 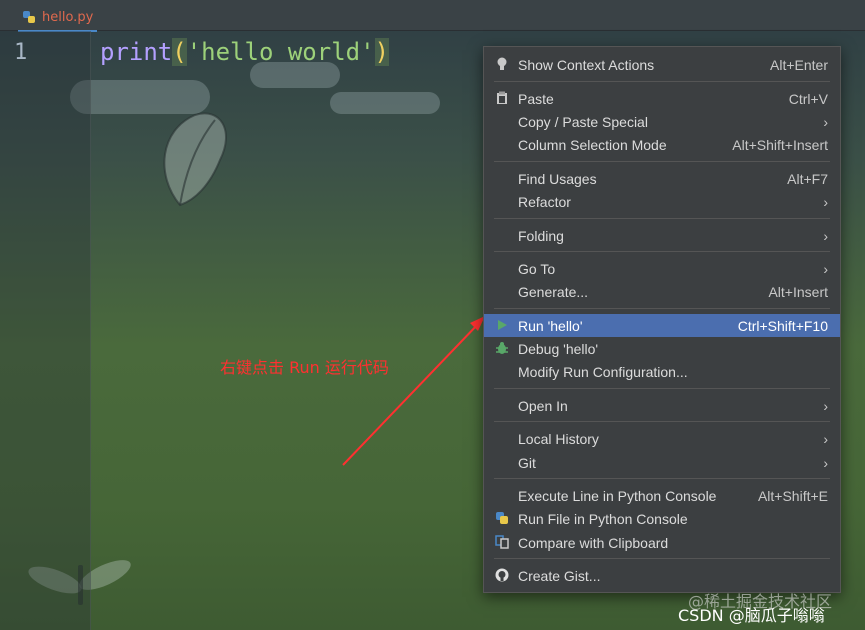 I want to click on menu-item-label: Show Context Actions, so click(x=586, y=64).